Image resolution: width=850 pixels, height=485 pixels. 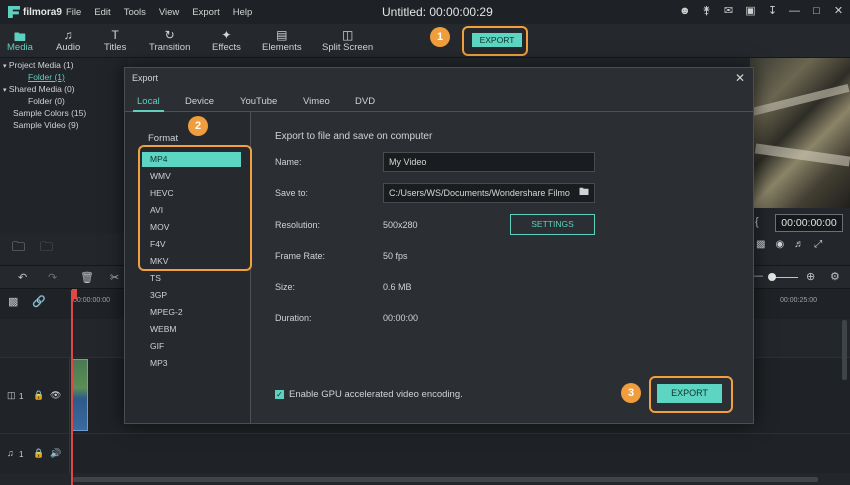 What do you see at coordinates (243, 12) in the screenshot?
I see `menu-help: Help` at bounding box center [243, 12].